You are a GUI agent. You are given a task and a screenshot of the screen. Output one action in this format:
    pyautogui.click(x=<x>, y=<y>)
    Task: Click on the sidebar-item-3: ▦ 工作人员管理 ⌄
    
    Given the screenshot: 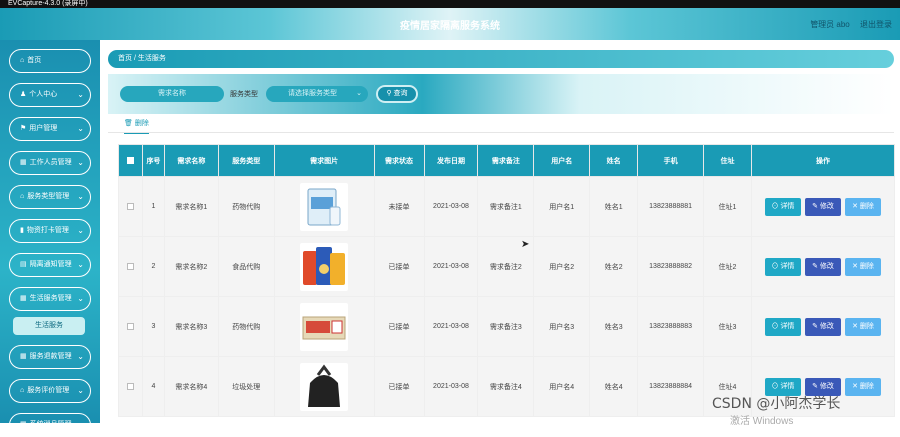 What is the action you would take?
    pyautogui.click(x=50, y=163)
    